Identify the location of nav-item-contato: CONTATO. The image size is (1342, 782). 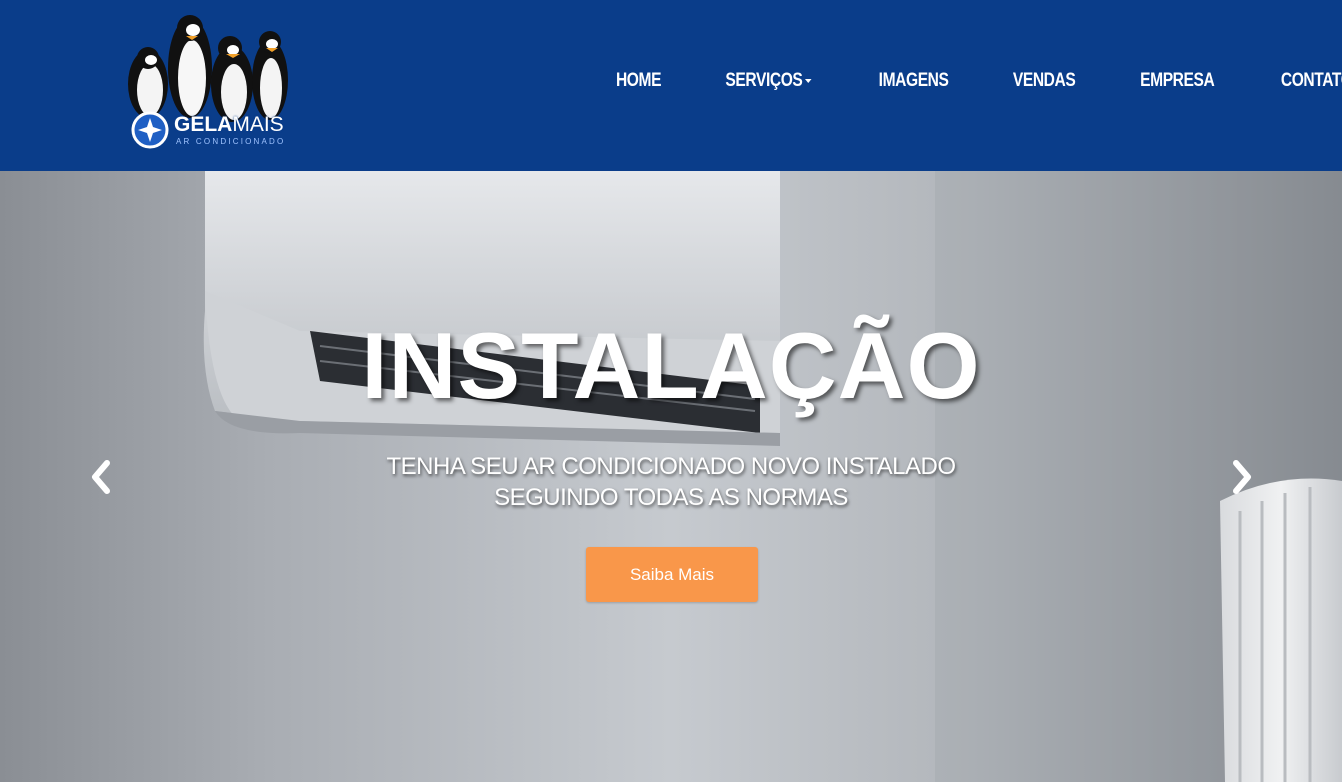
(1301, 81).